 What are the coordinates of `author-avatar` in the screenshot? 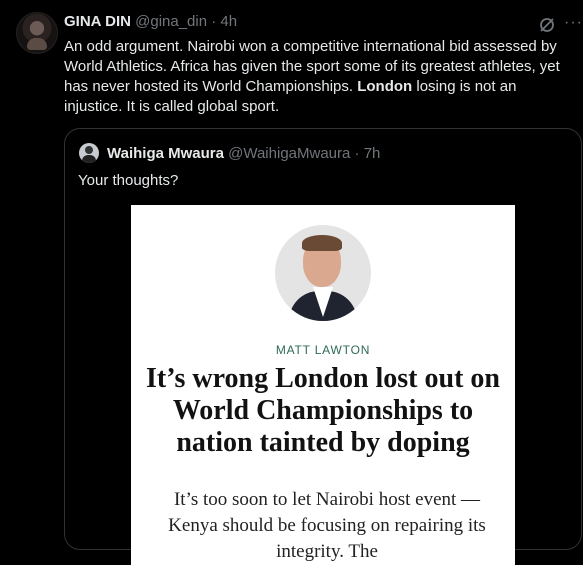 It's located at (37, 33).